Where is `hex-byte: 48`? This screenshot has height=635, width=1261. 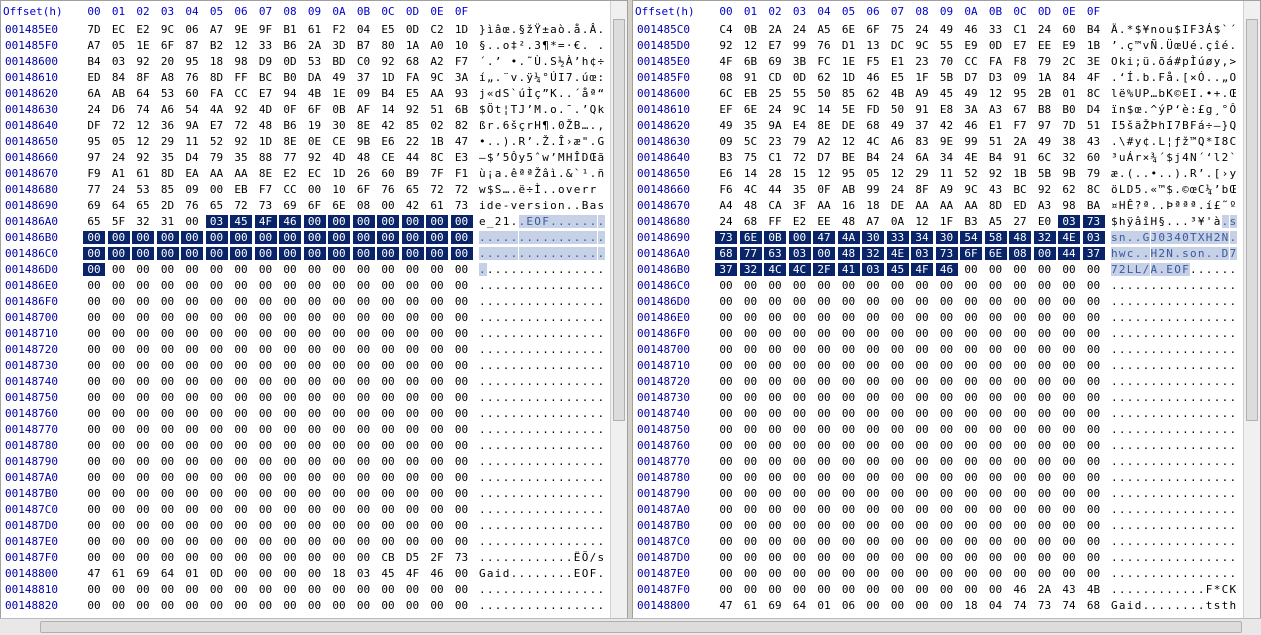
hex-byte: 48 is located at coordinates (751, 205).